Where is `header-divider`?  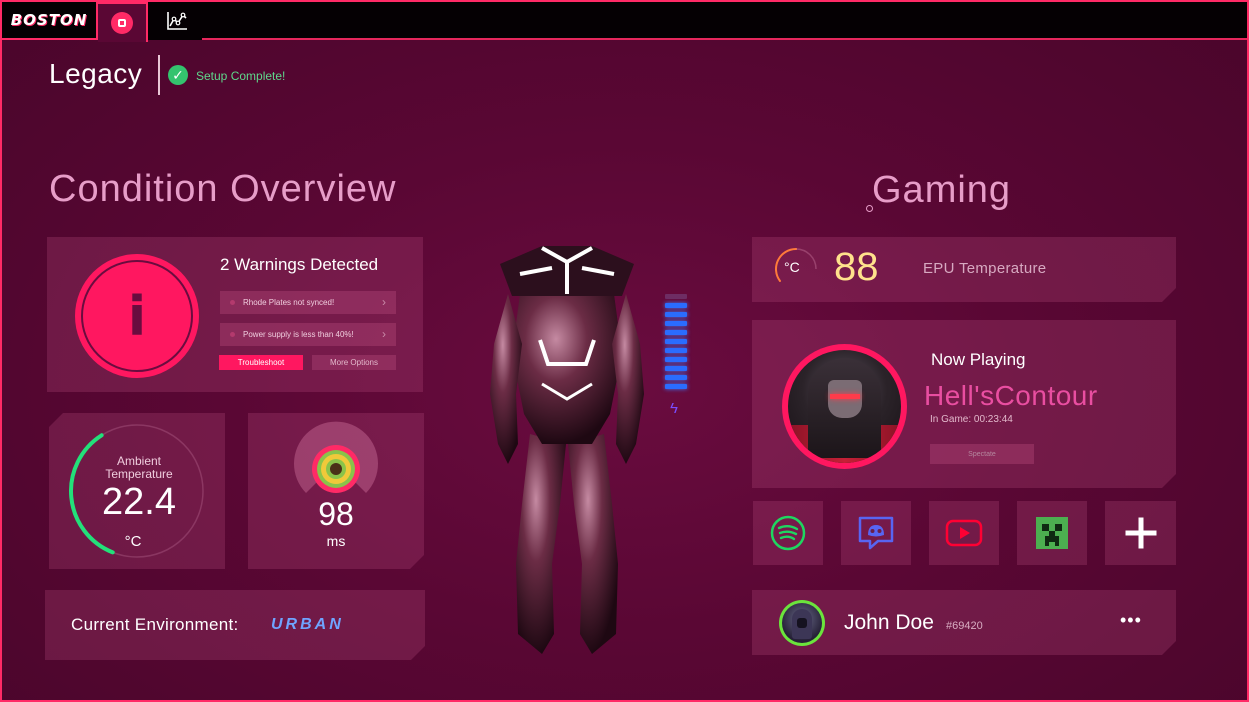
header-divider is located at coordinates (159, 75).